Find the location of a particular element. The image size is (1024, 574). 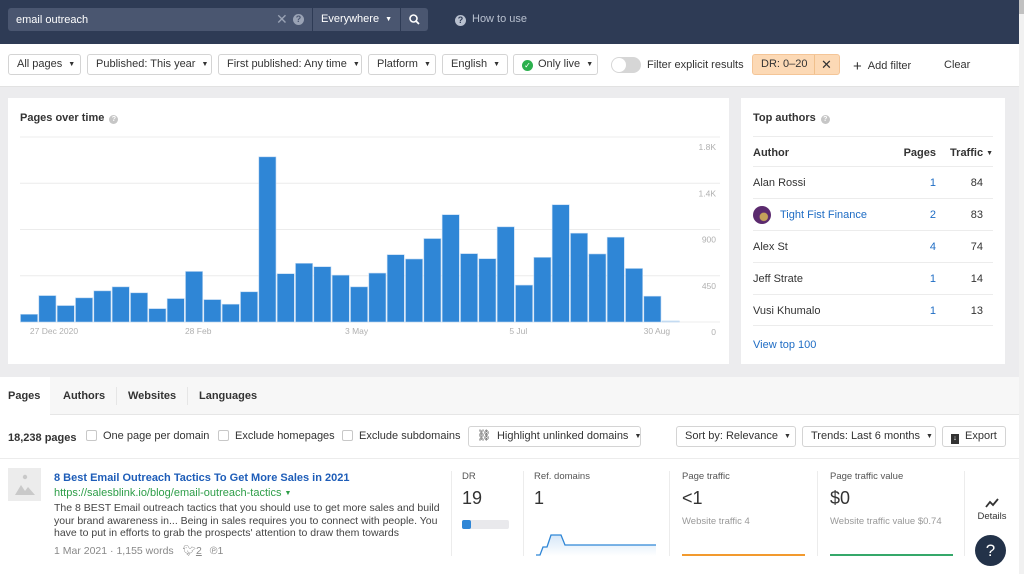

how-to-use-link: ? How to use is located at coordinates (491, 19).